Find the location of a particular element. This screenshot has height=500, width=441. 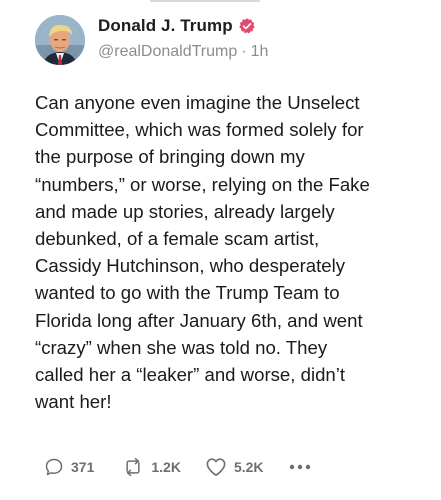

post-timestamp: 1h is located at coordinates (260, 51).